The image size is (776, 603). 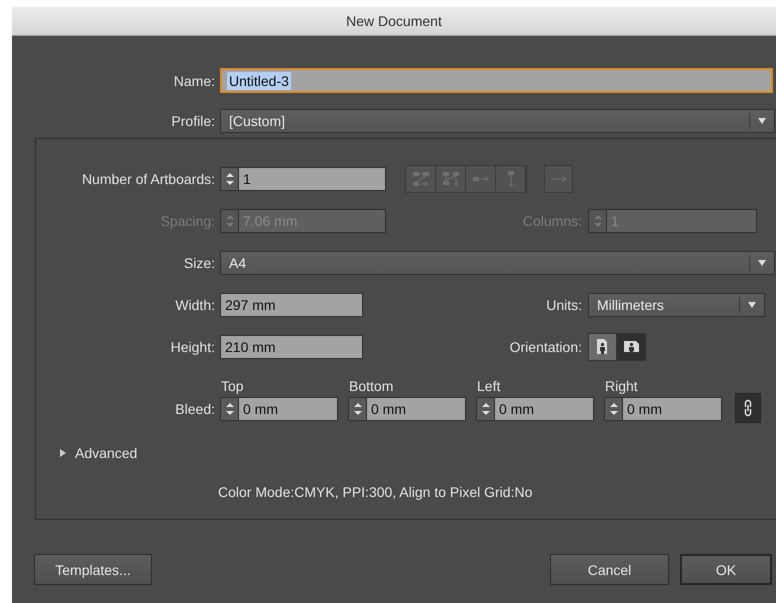 I want to click on advanced-toggle: Advanced, so click(x=106, y=453).